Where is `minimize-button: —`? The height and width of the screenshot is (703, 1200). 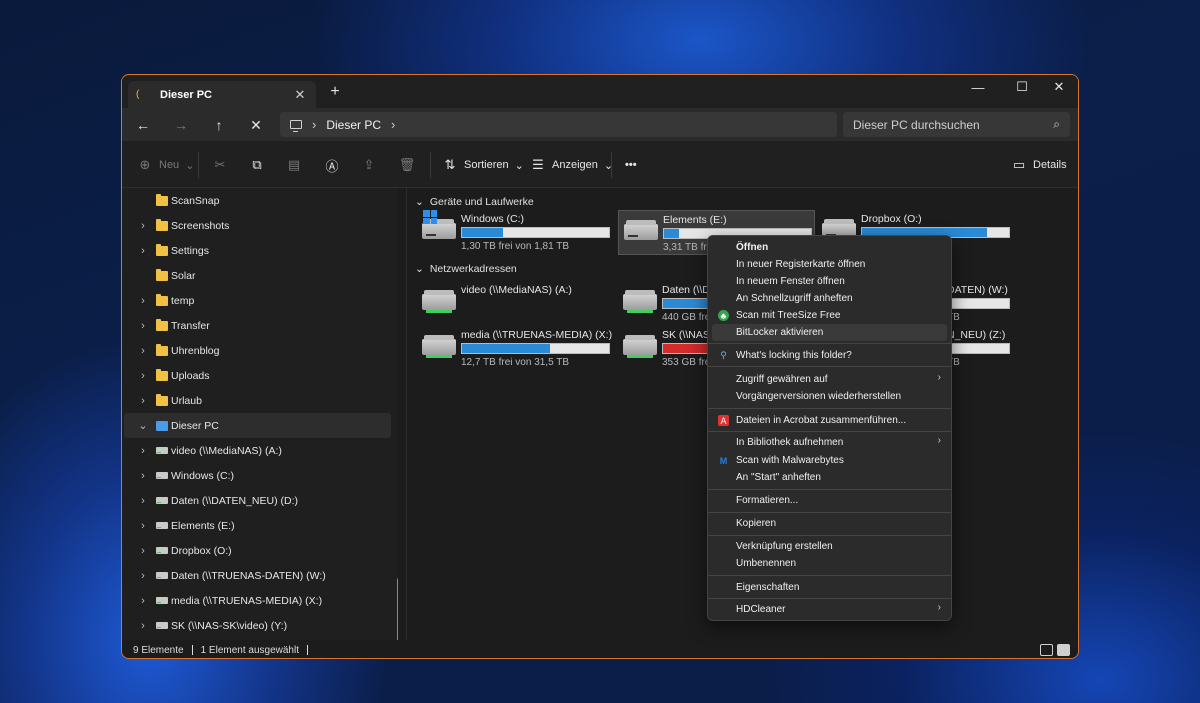 minimize-button: — is located at coordinates (978, 87).